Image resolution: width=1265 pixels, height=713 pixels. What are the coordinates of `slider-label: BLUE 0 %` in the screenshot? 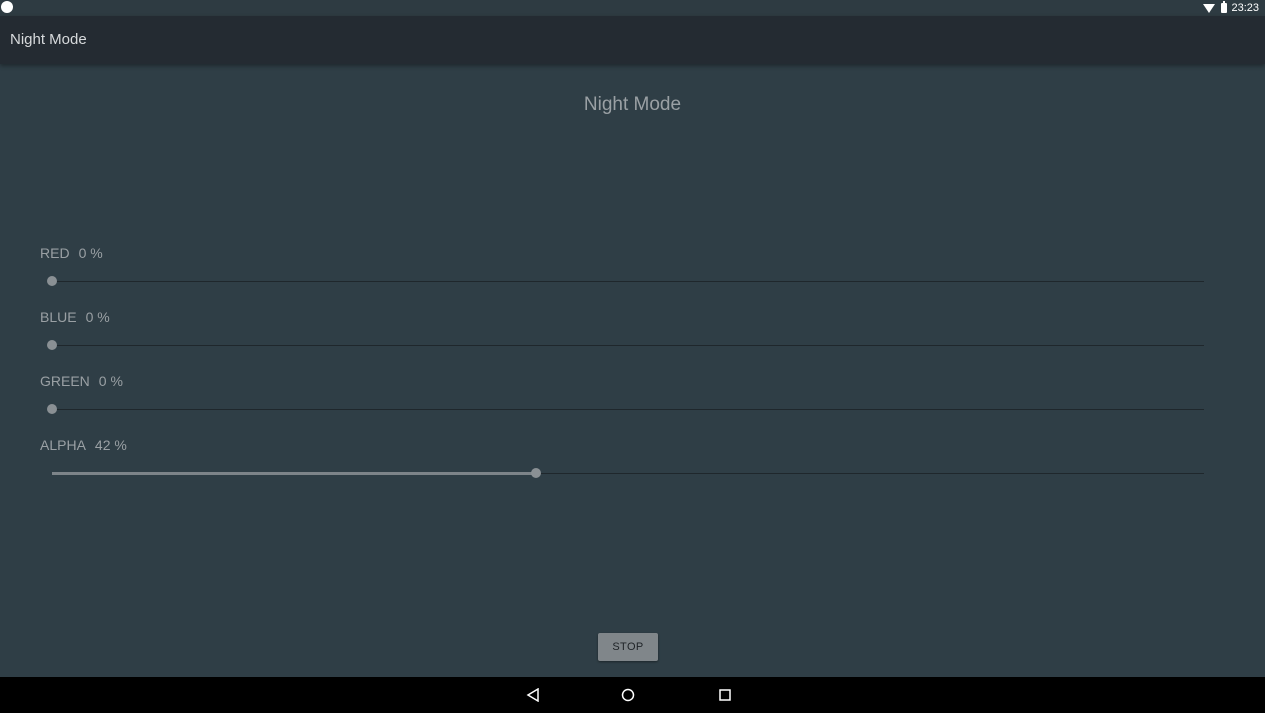 It's located at (75, 317).